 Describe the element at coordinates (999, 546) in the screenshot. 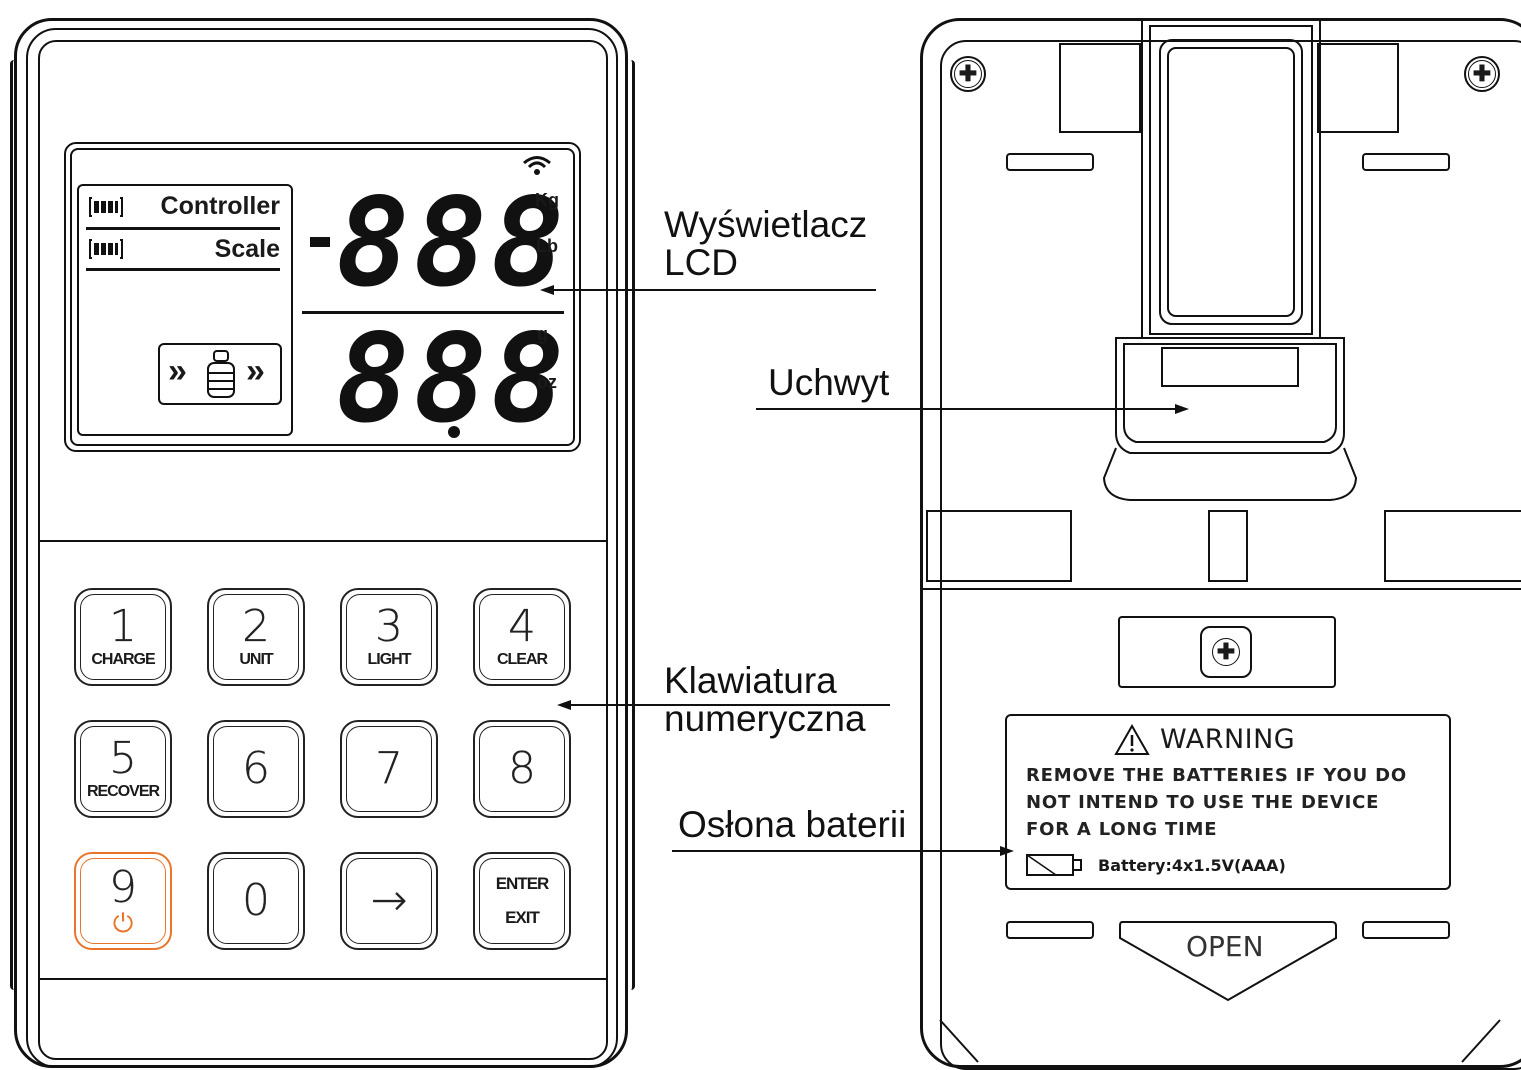

I see `hinge-block-left` at that location.